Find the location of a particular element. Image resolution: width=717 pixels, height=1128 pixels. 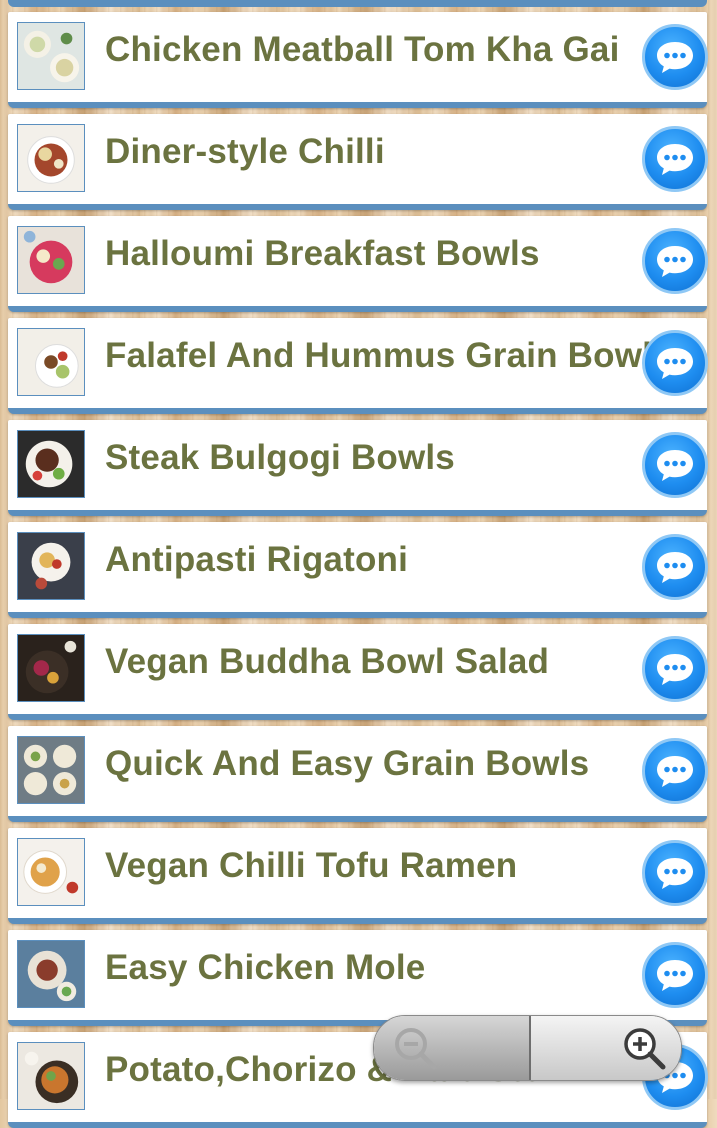

recipe-item: Quick And Easy Grain Bowls is located at coordinates (358, 774).